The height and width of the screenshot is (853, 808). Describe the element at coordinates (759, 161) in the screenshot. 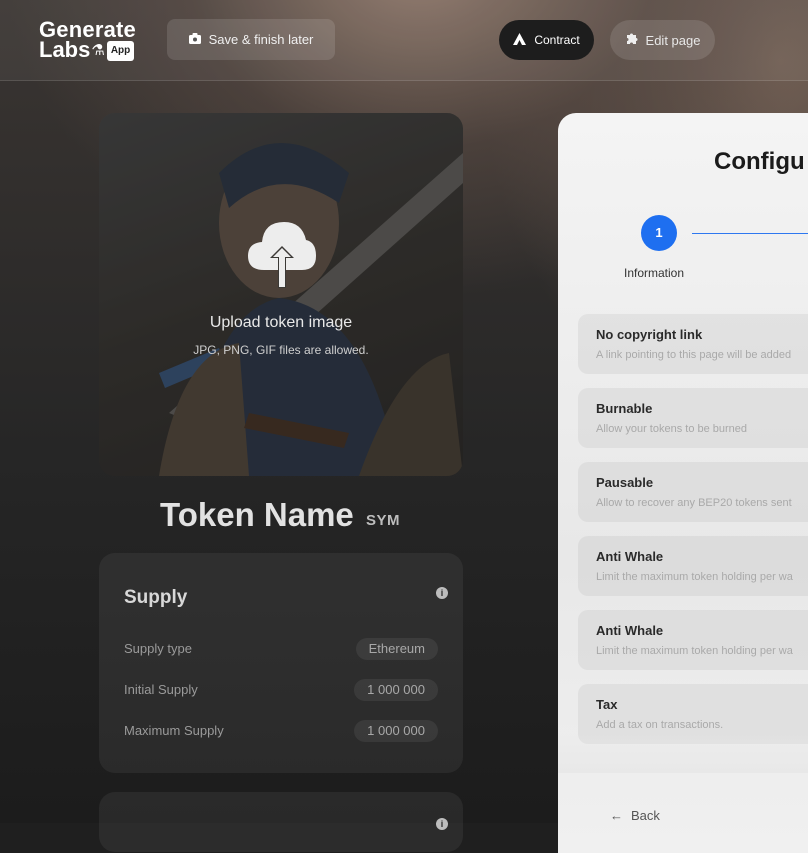

I see `panel-title: Configu` at that location.